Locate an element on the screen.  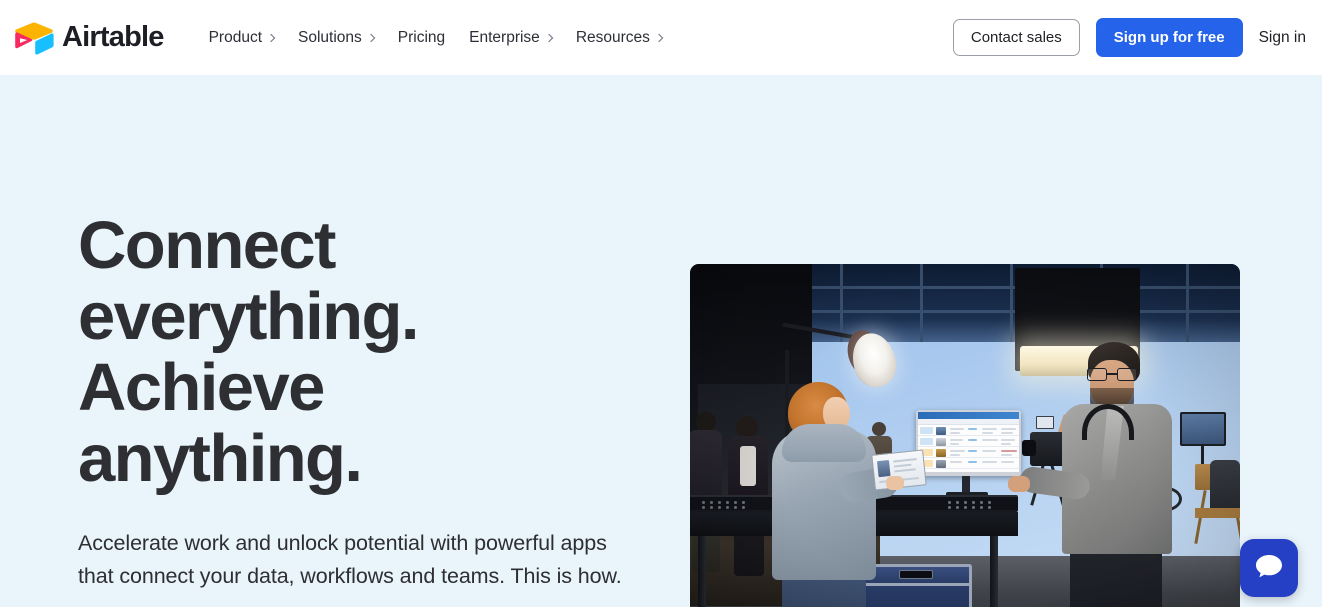
nav-item-resources: Resources is located at coordinates (619, 38).